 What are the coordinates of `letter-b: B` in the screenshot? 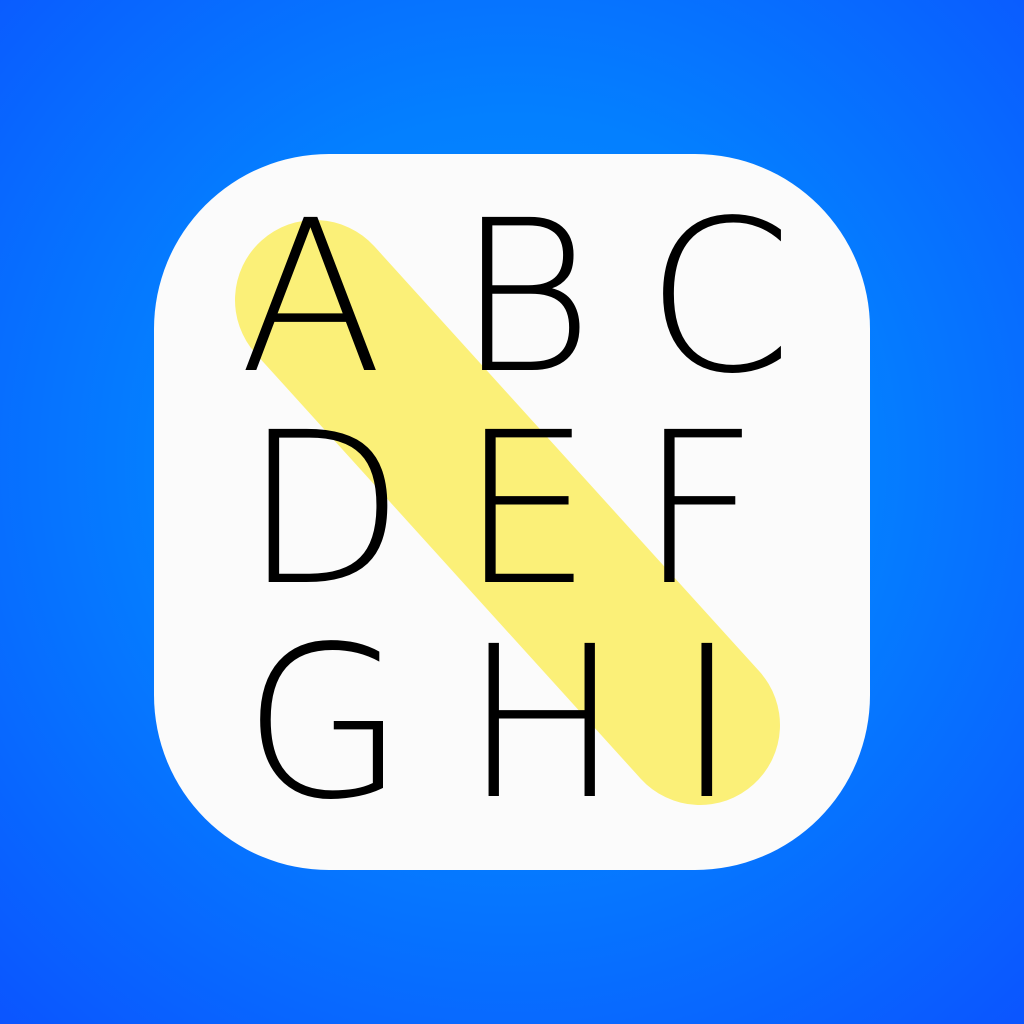 It's located at (525, 297).